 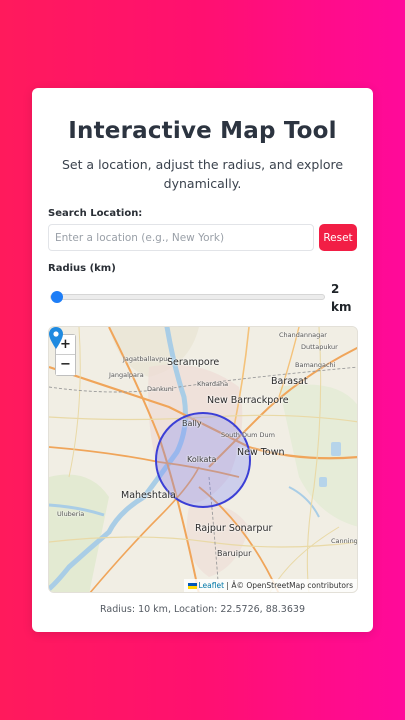 I want to click on map-label-bamangachi: Bamangachi, so click(x=315, y=365).